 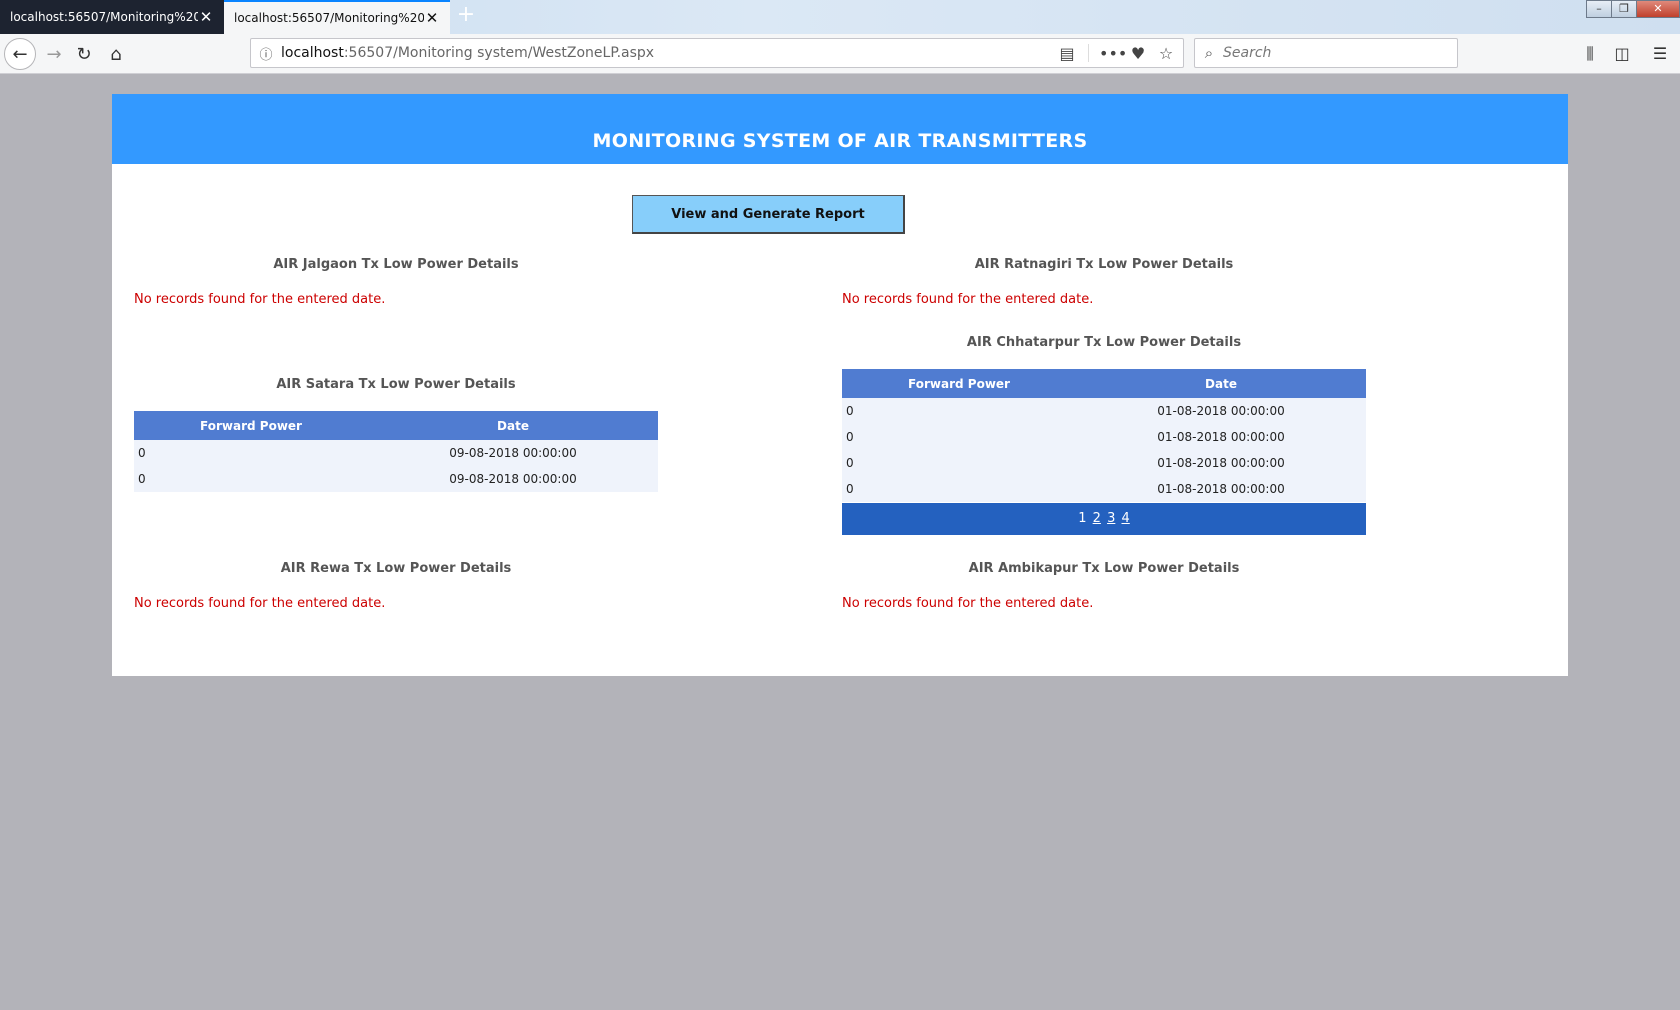 What do you see at coordinates (260, 603) in the screenshot?
I see `rewa-no-records-message: No records found for the entered date.` at bounding box center [260, 603].